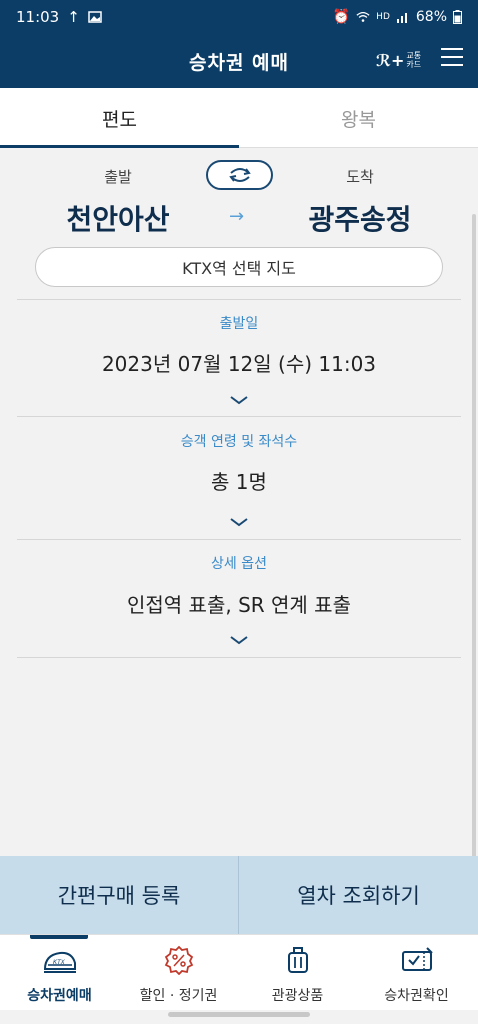 The width and height of the screenshot is (478, 1024). Describe the element at coordinates (239, 324) in the screenshot. I see `departure-date-label: 출발일` at that location.